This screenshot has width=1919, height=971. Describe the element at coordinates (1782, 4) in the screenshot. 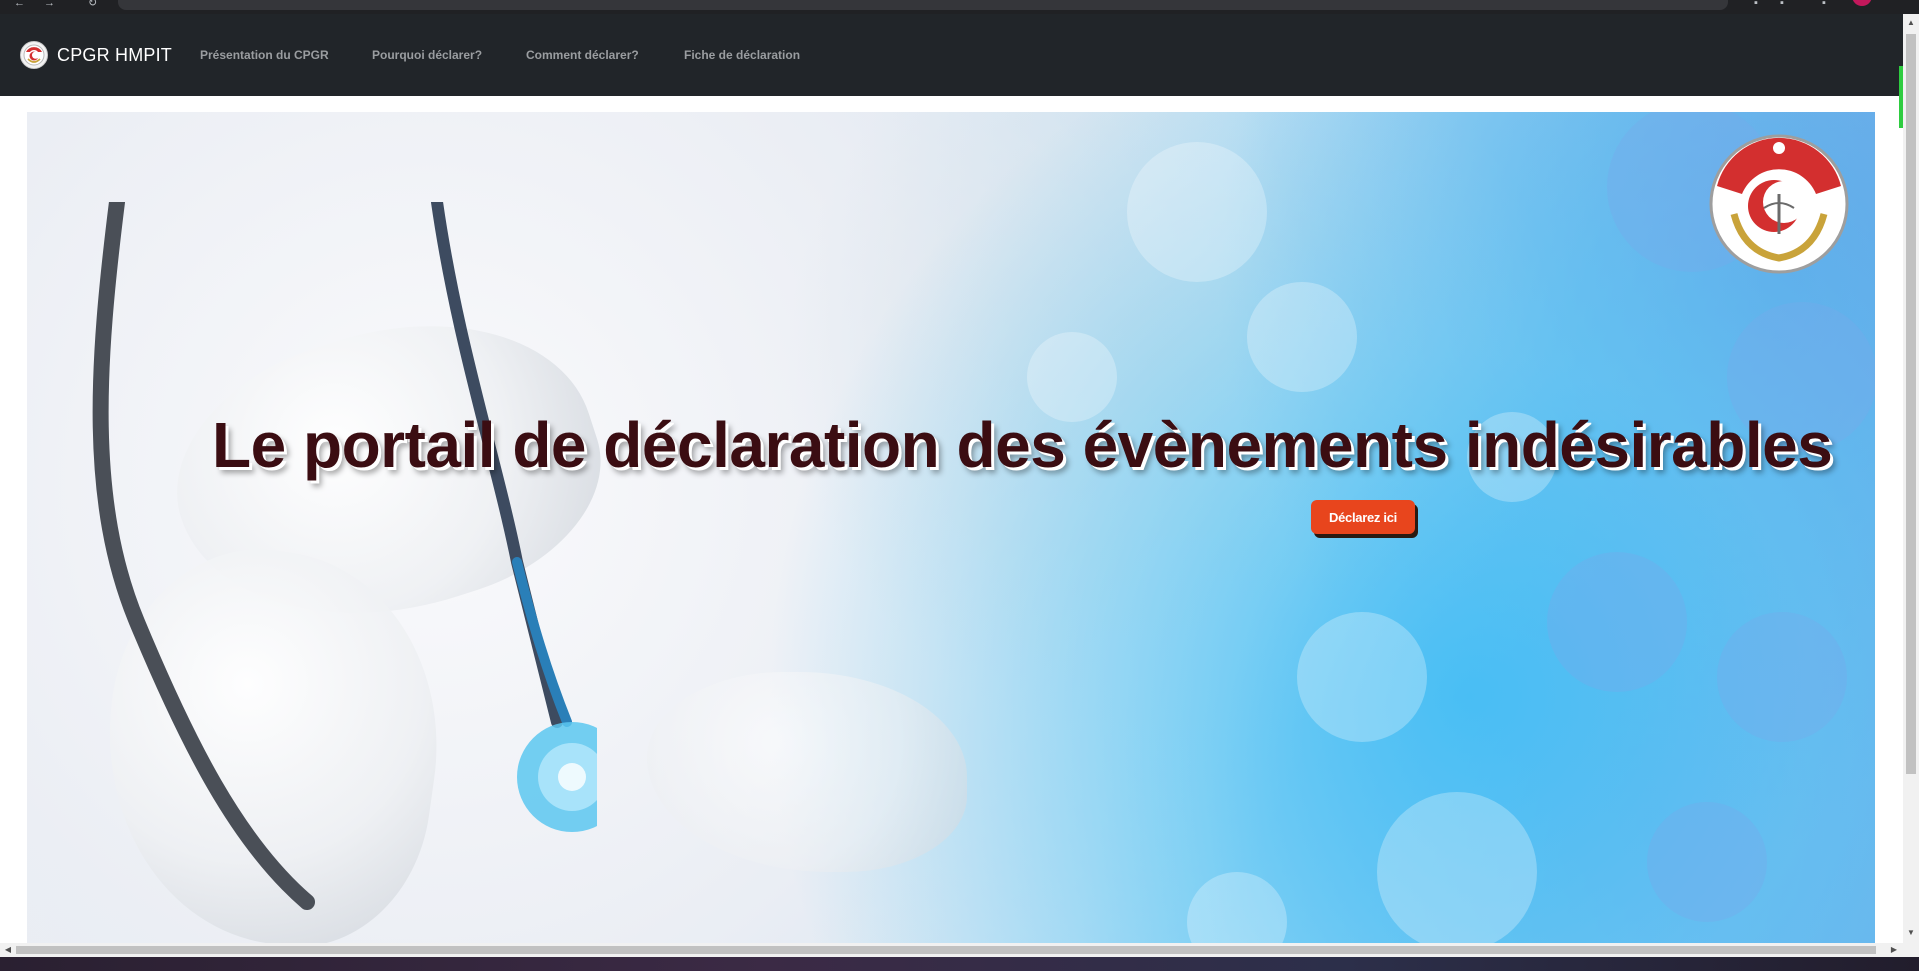

I see `puzzle-icon: ▪` at that location.